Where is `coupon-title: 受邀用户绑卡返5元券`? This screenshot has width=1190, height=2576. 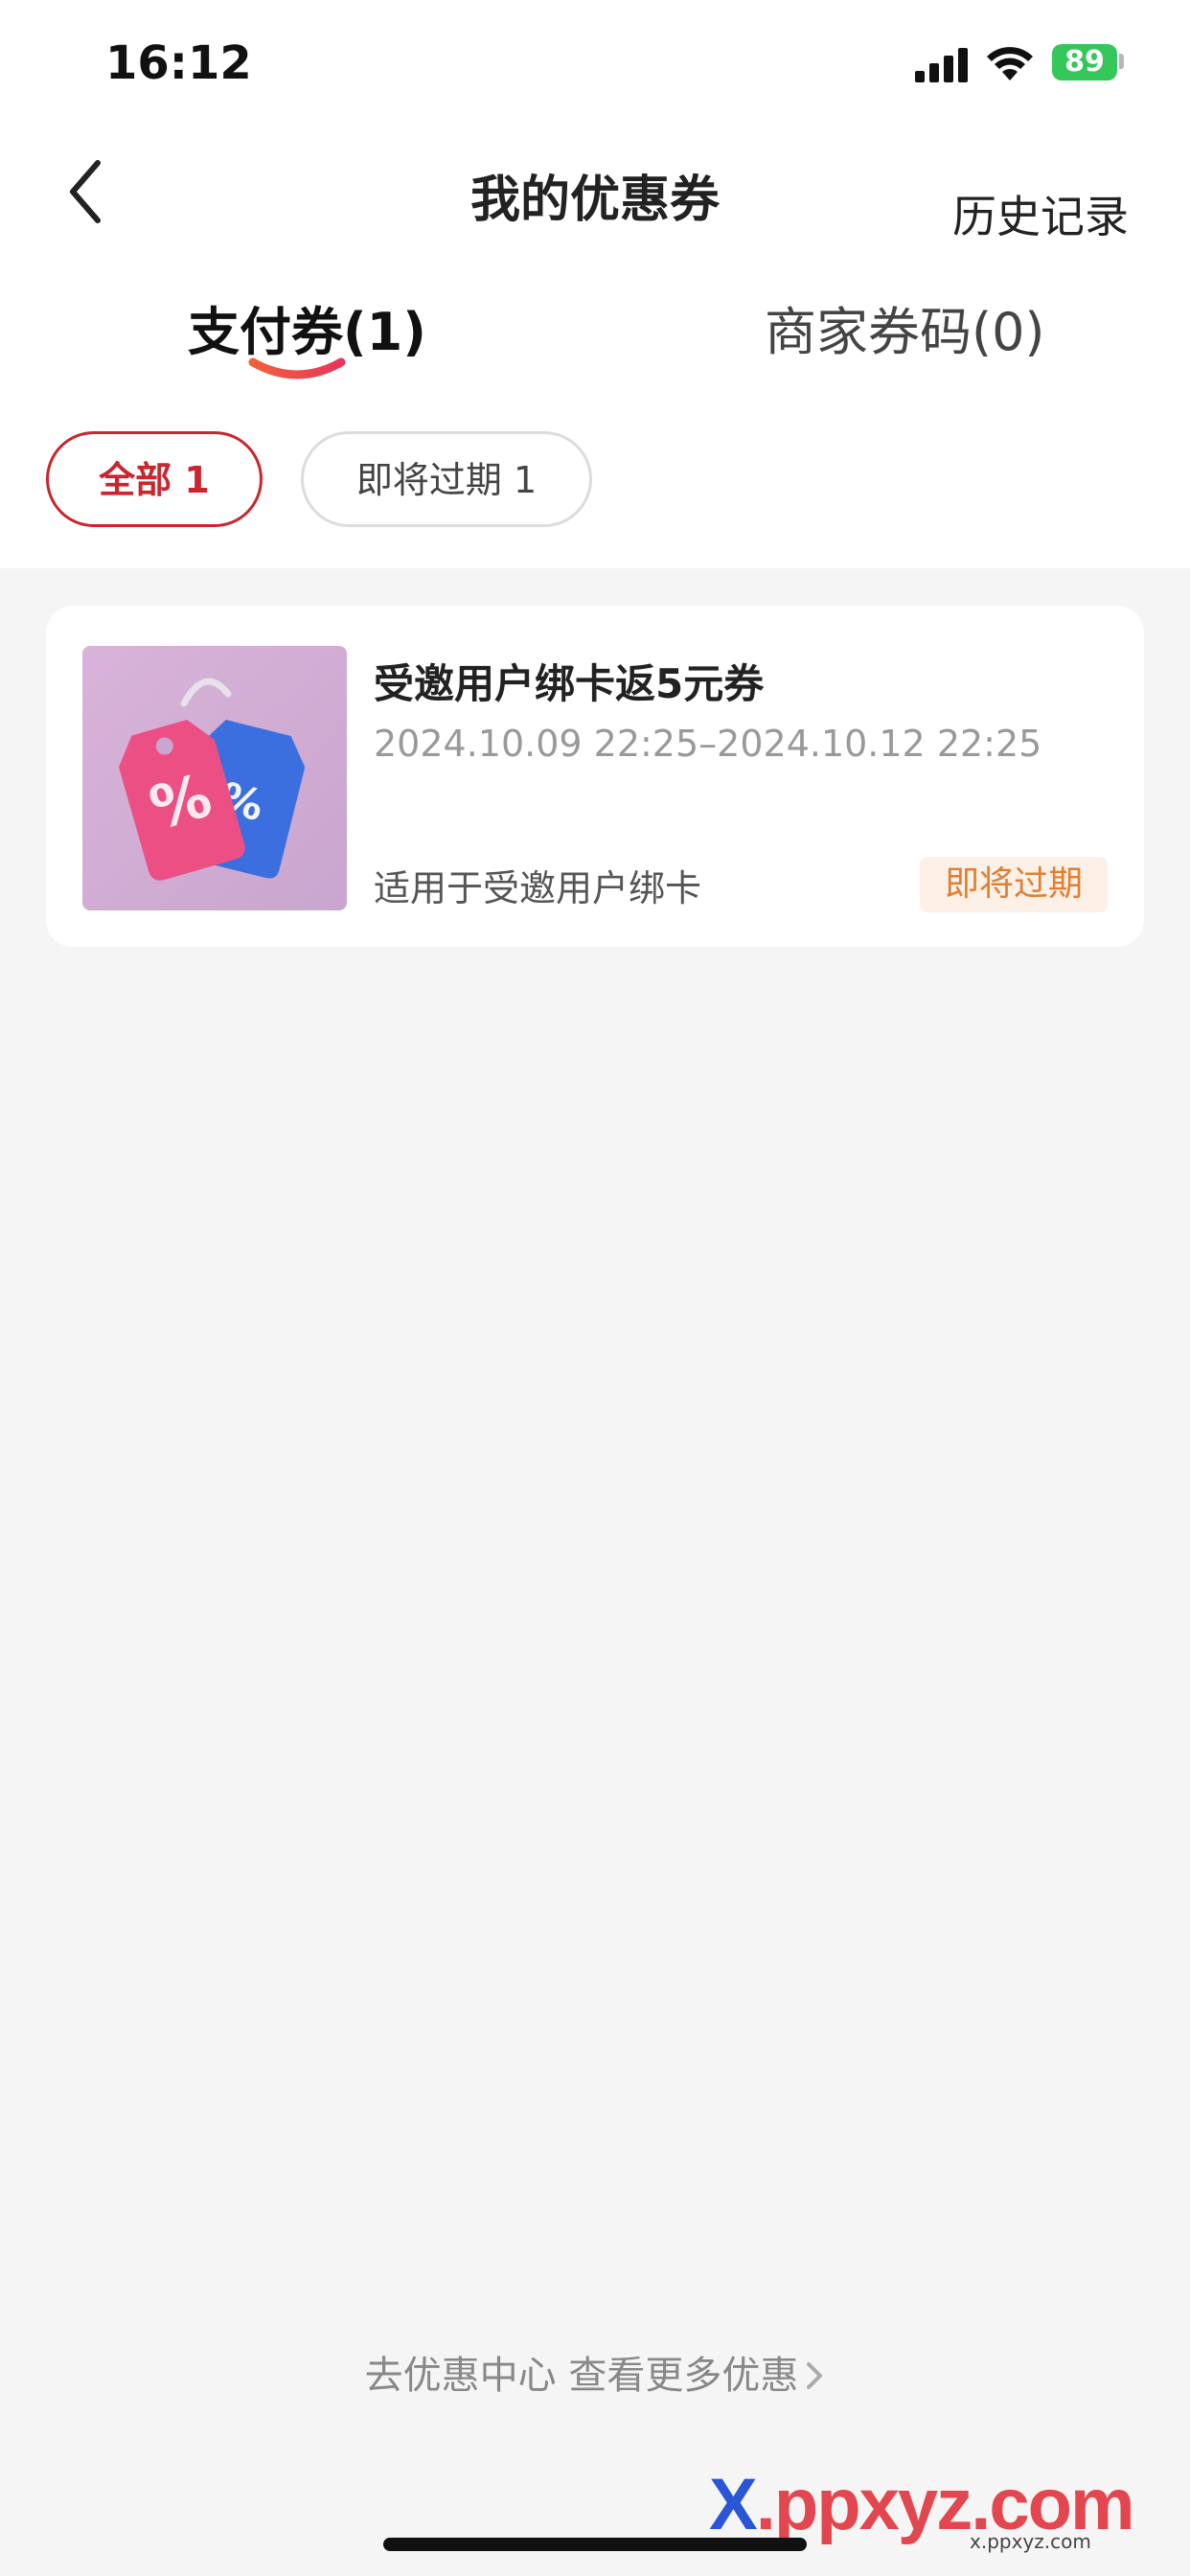
coupon-title: 受邀用户绑卡返5元券 is located at coordinates (570, 683).